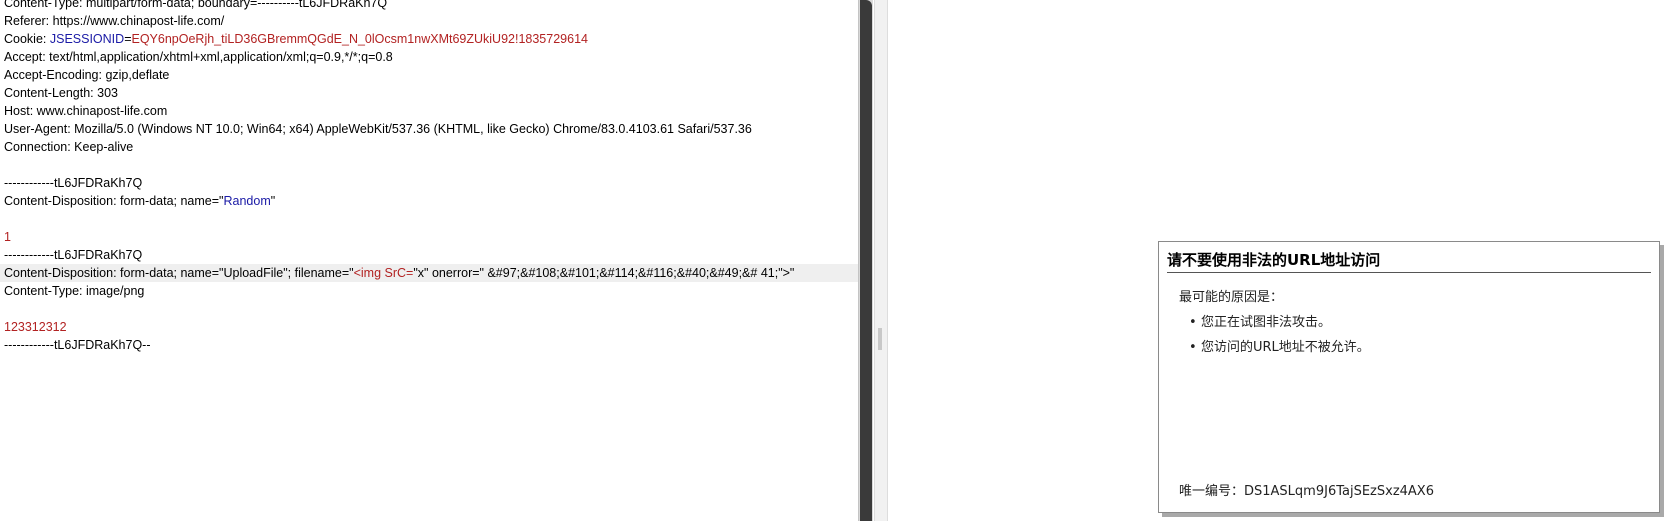 This screenshot has width=1676, height=521. What do you see at coordinates (114, 201) in the screenshot?
I see `line-text: Content-Disposition: form-data; name="` at bounding box center [114, 201].